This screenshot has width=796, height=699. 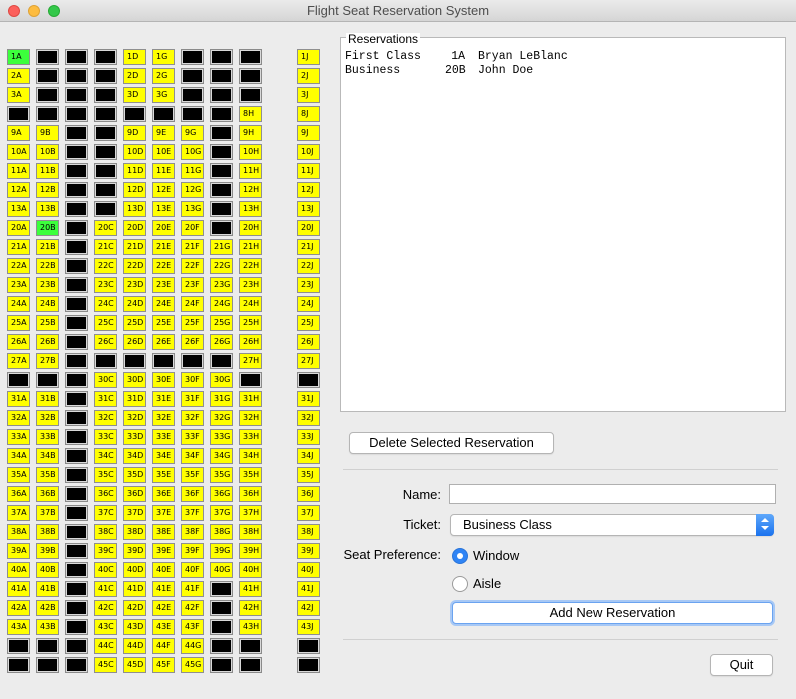 What do you see at coordinates (47, 209) in the screenshot?
I see `seat-open: 13B` at bounding box center [47, 209].